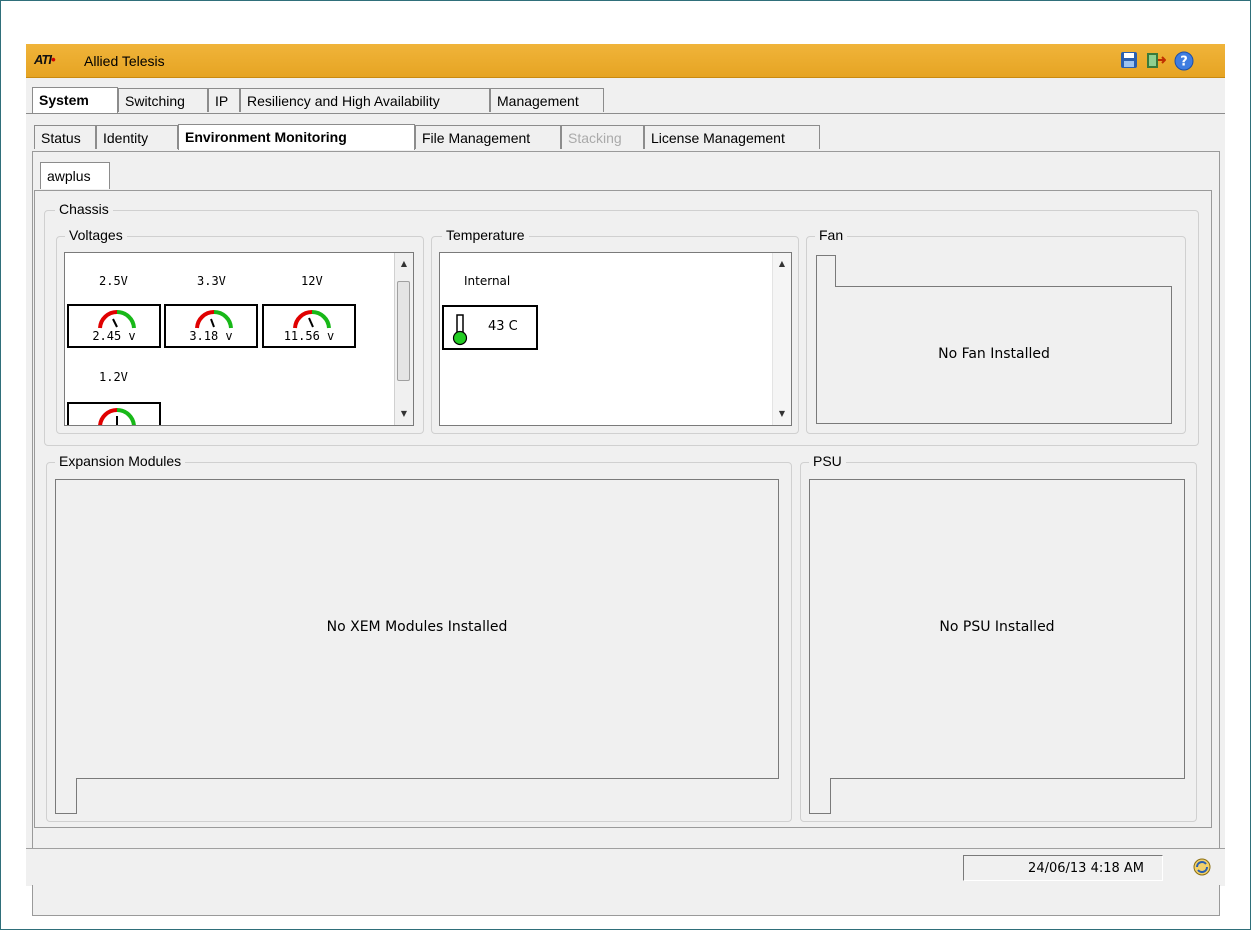 Image resolution: width=1251 pixels, height=930 pixels. Describe the element at coordinates (211, 281) in the screenshot. I see `voltage-label-3-3v: 3.3V` at that location.